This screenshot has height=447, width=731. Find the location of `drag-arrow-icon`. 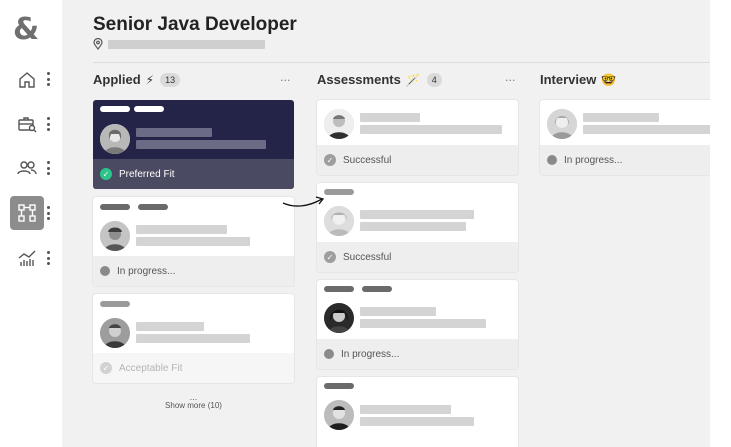

drag-arrow-icon is located at coordinates (303, 201).